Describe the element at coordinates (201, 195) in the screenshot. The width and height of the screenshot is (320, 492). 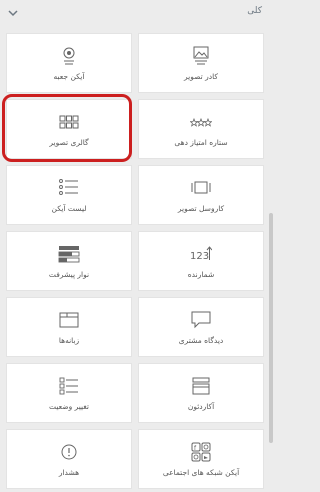
I see `widget-image-carousel: کاروسل تصویر` at that location.